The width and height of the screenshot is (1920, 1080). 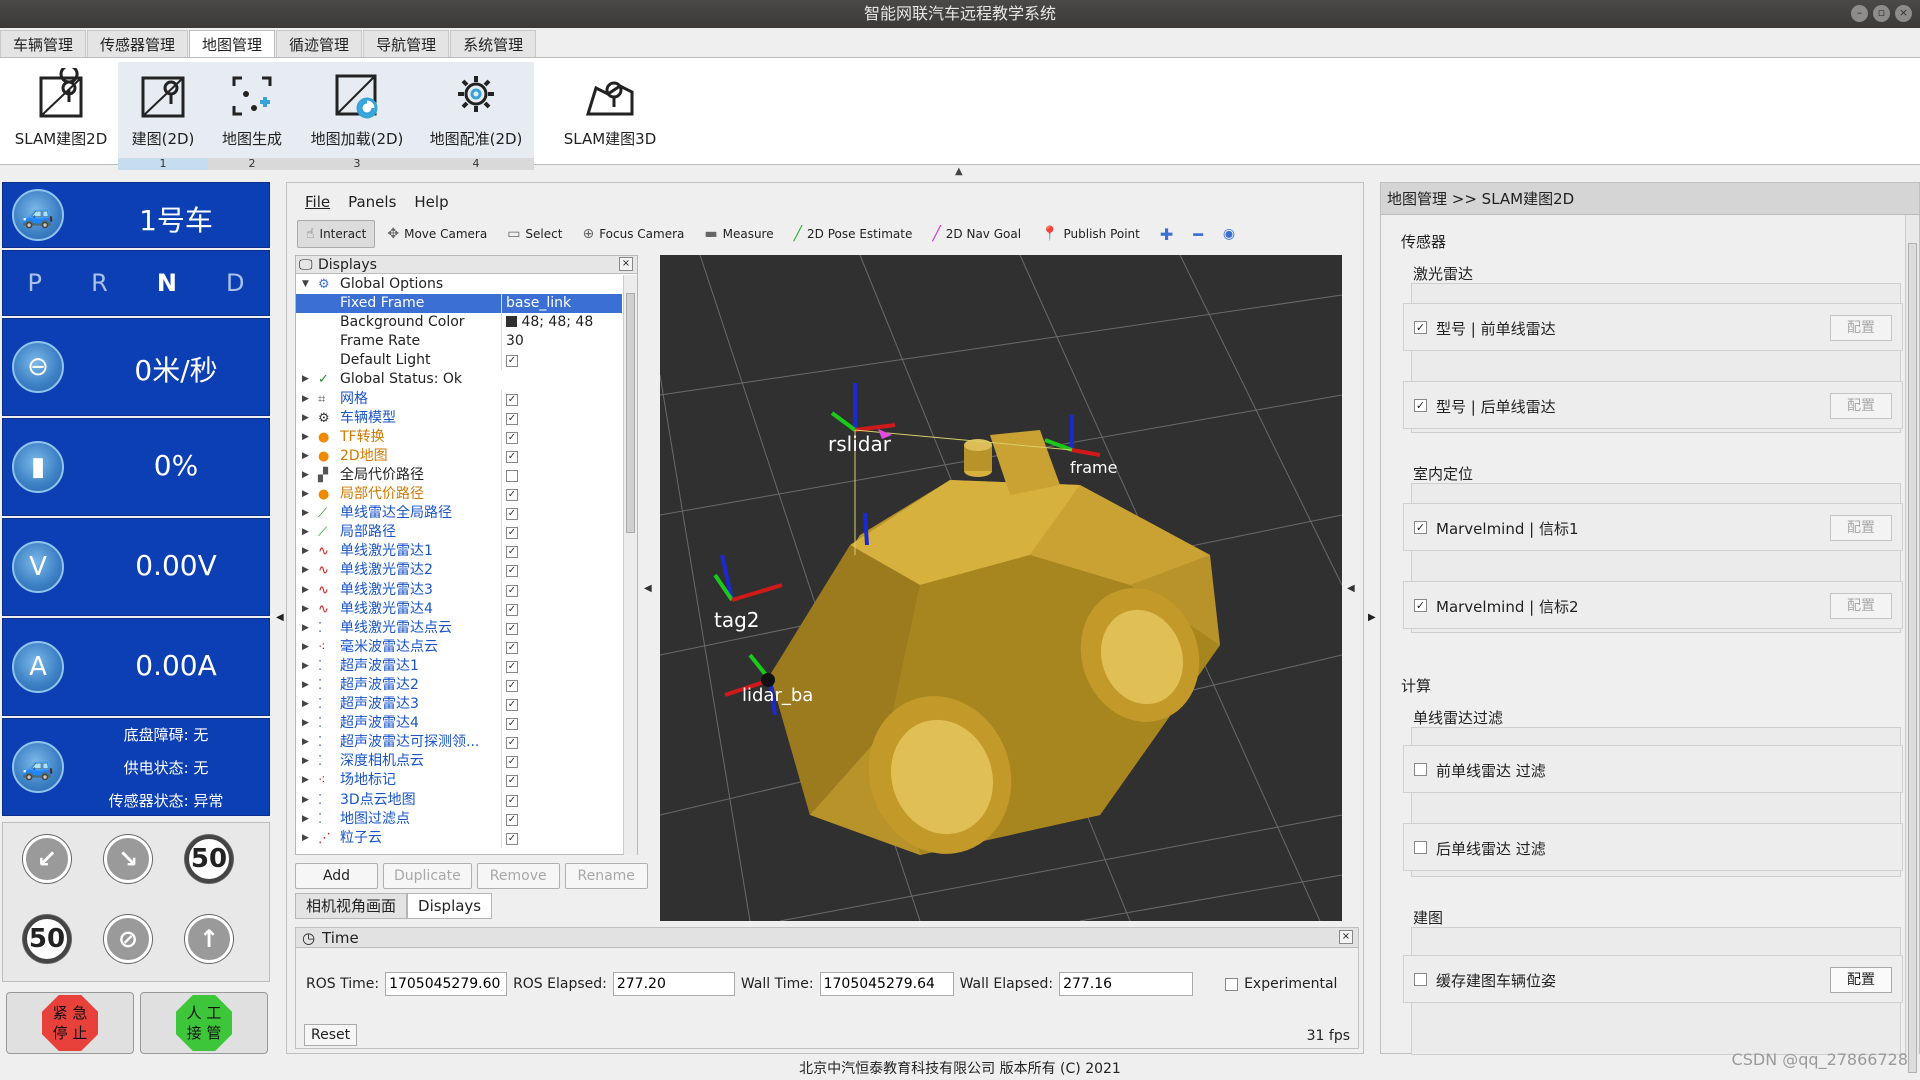 I want to click on no-turn-sign-icon: ⊘, so click(x=128, y=939).